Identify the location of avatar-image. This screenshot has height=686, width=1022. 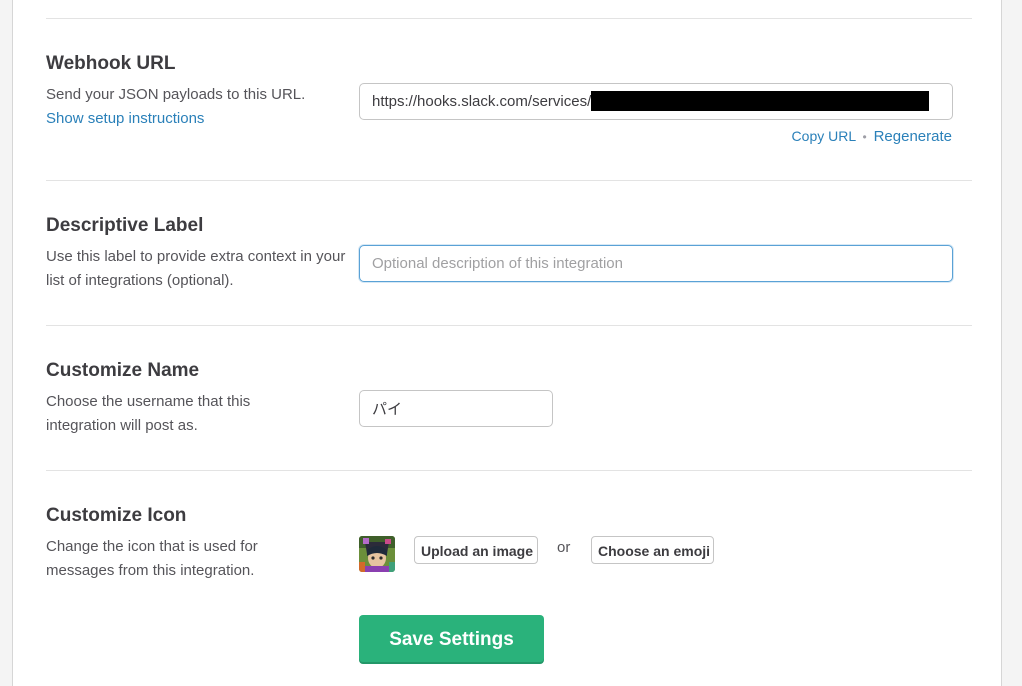
(377, 554).